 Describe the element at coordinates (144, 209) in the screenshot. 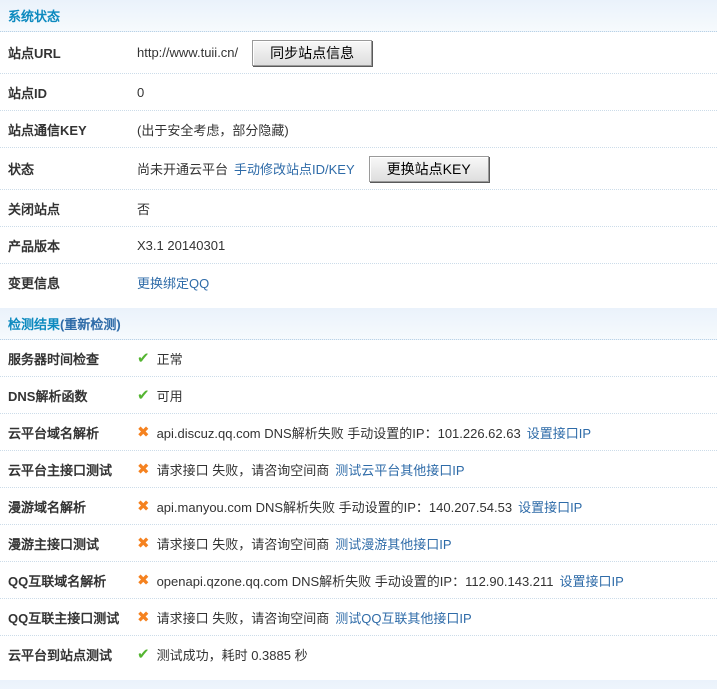

I see `value-text: 否` at that location.